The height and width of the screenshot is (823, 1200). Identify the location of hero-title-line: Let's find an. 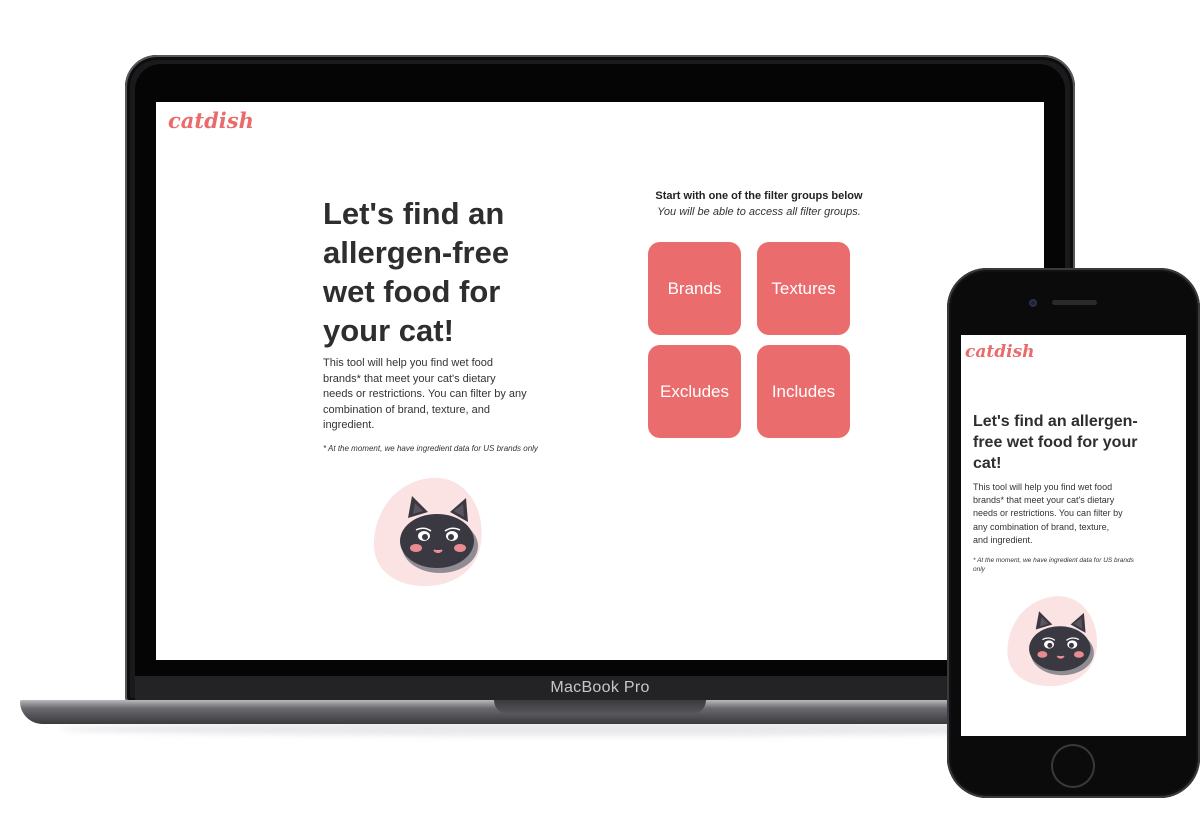
(414, 213).